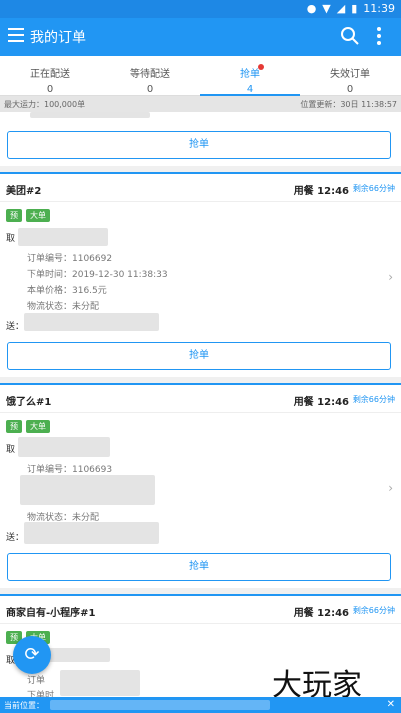 The height and width of the screenshot is (713, 401). Describe the element at coordinates (261, 67) in the screenshot. I see `notification-dot` at that location.